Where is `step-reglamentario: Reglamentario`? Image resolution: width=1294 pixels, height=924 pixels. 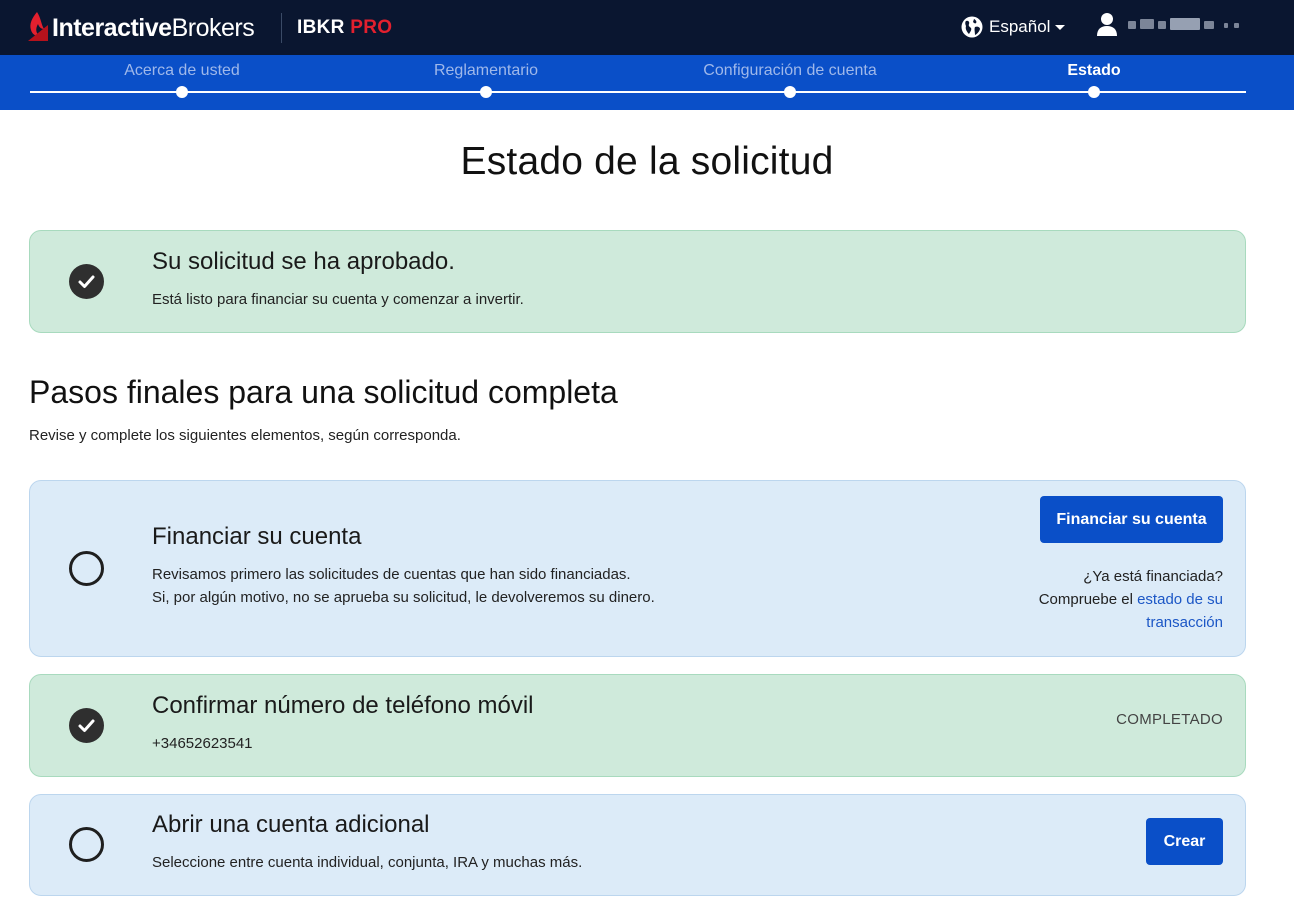 step-reglamentario: Reglamentario is located at coordinates (486, 76).